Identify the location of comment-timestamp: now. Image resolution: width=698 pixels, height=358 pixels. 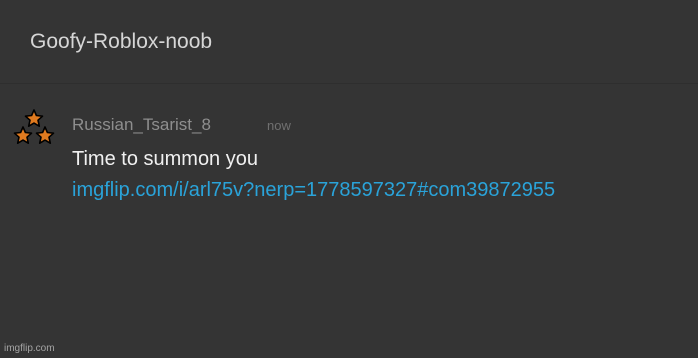
(279, 125).